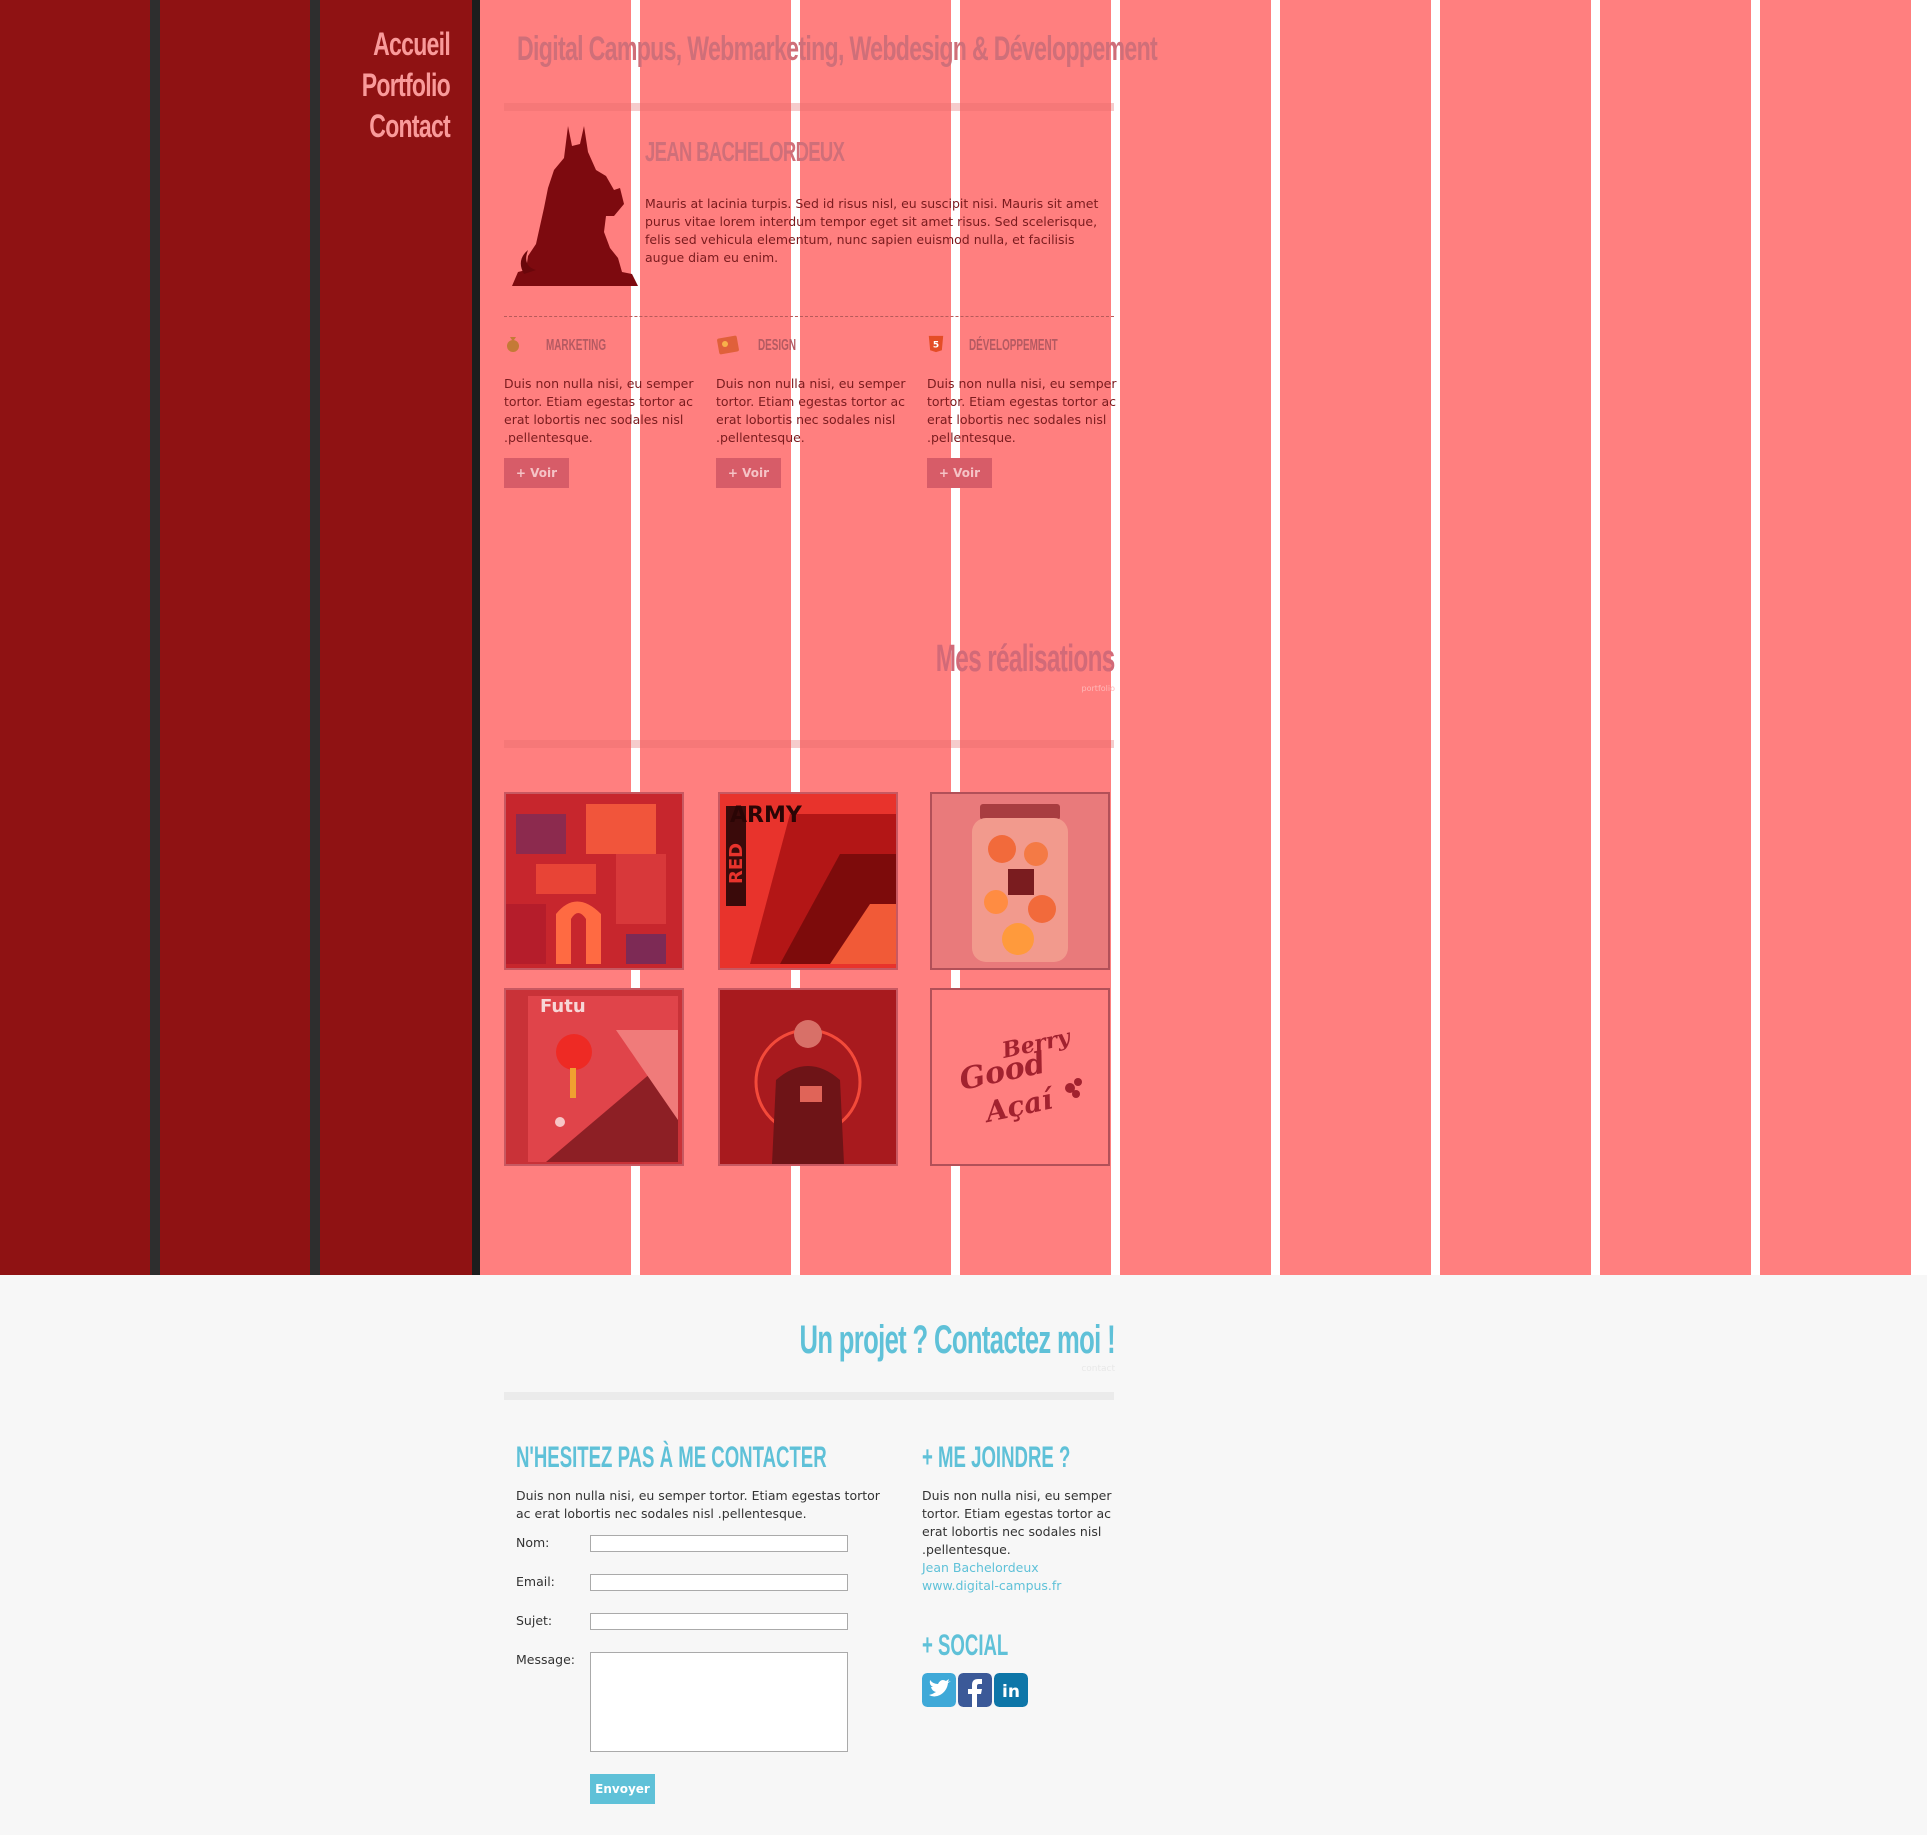 The height and width of the screenshot is (1835, 1927). Describe the element at coordinates (622, 1789) in the screenshot. I see `submit-button: Envoyer` at that location.